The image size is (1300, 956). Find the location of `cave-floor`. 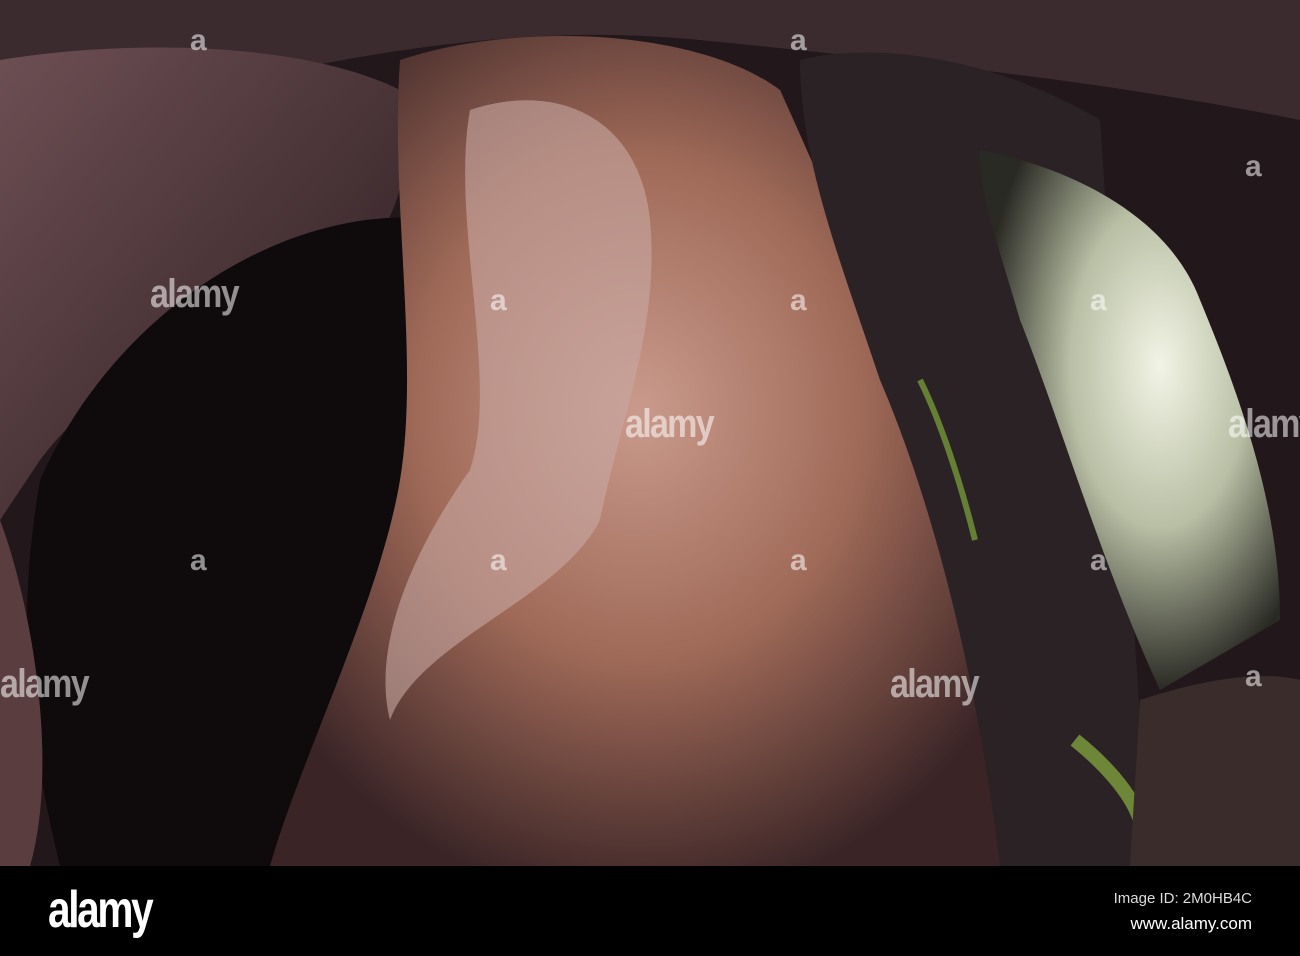

cave-floor is located at coordinates (1215, 771).